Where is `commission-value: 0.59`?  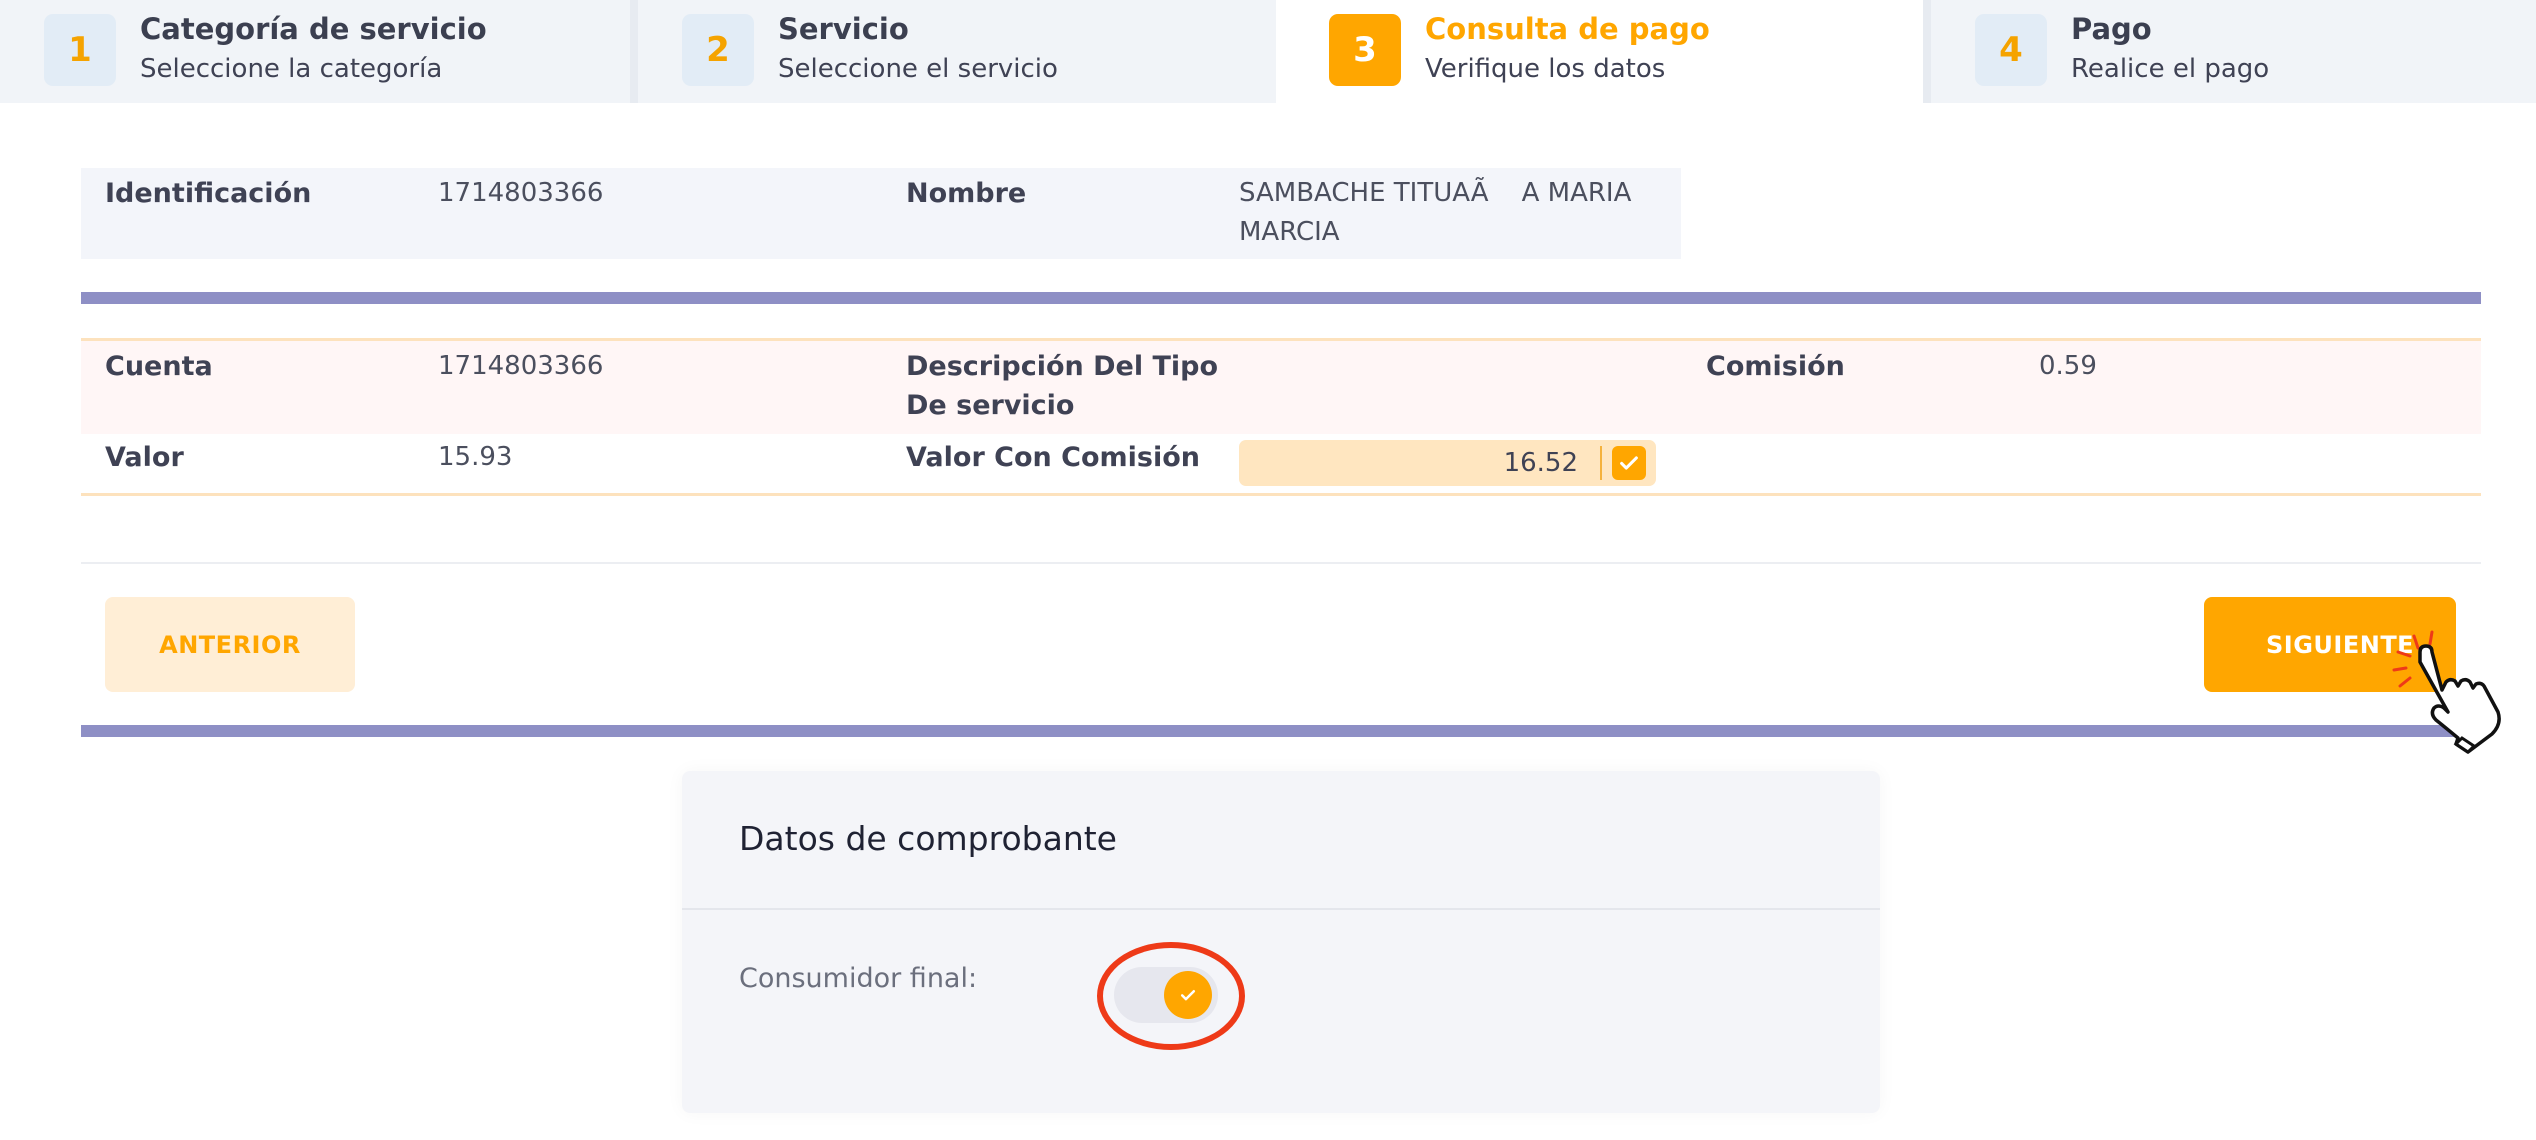 commission-value: 0.59 is located at coordinates (2068, 366).